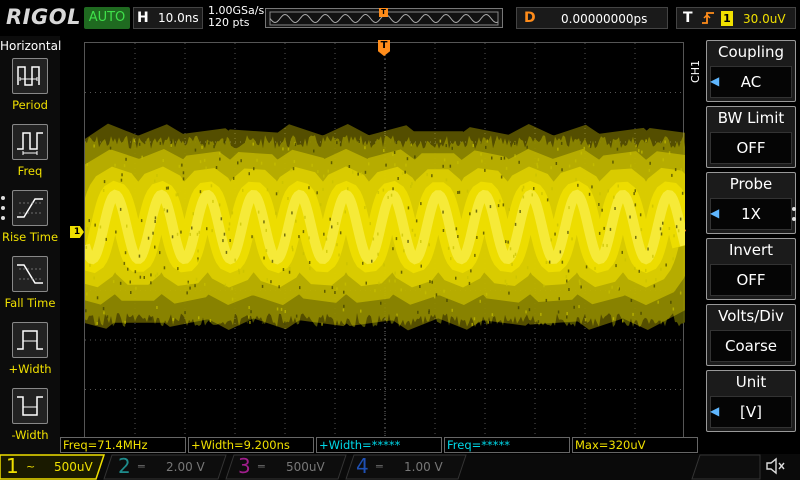 This screenshot has height=480, width=800. What do you see at coordinates (764, 19) in the screenshot?
I see `trigger-level-value: 30.0uV` at bounding box center [764, 19].